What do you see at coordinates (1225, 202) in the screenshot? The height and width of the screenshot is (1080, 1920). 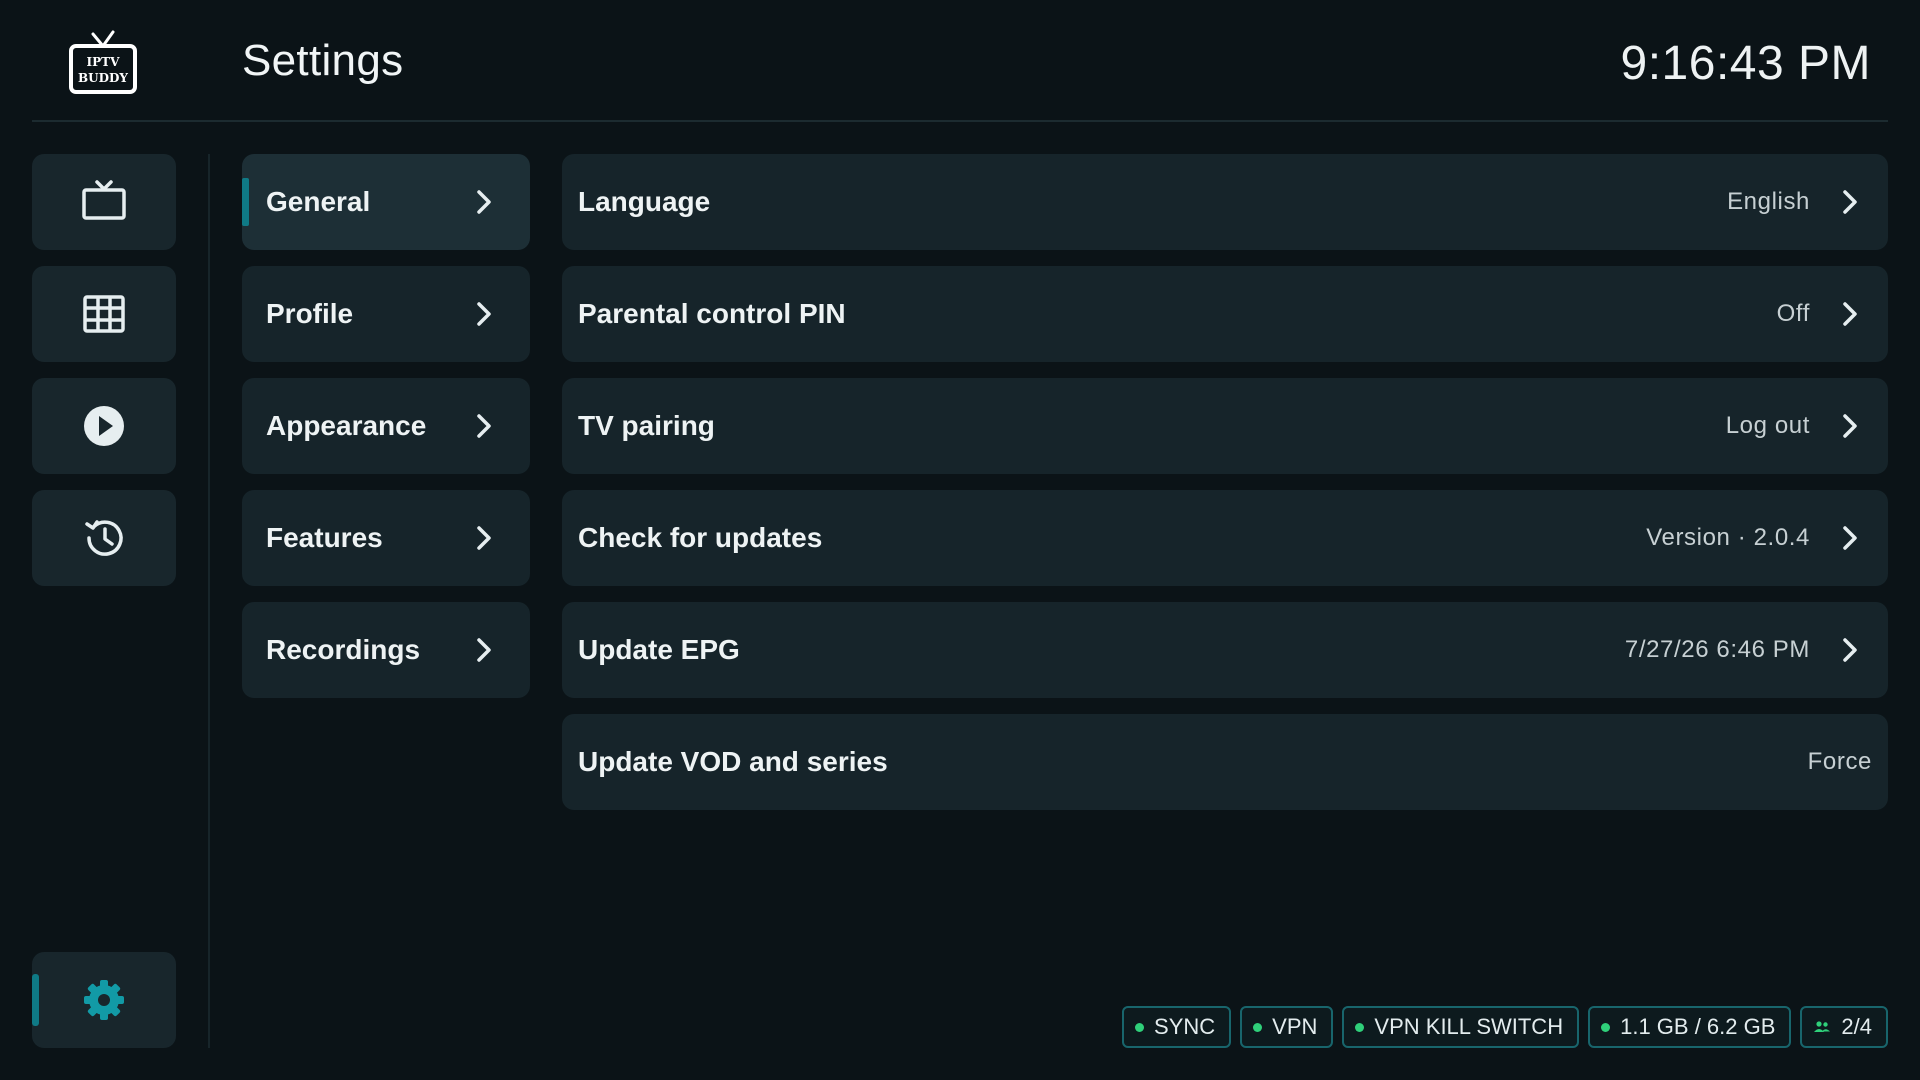 I see `setting-language-row: Language English` at bounding box center [1225, 202].